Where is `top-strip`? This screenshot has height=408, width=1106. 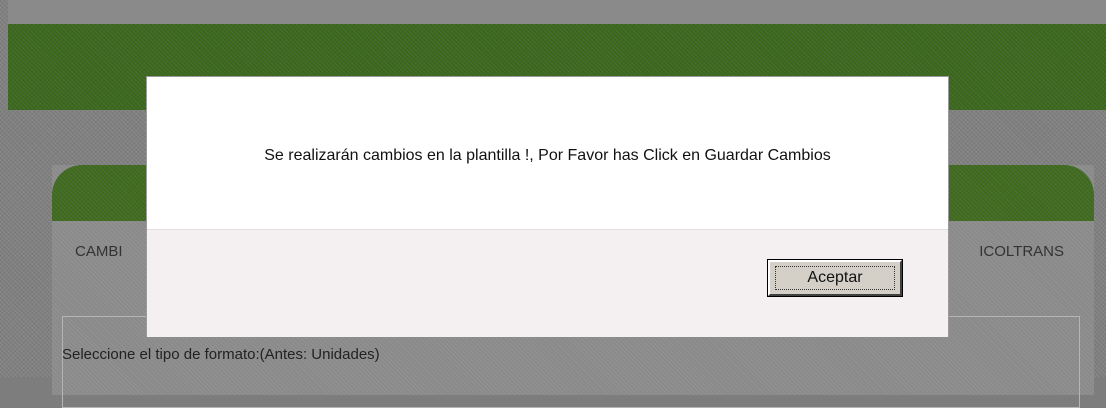 top-strip is located at coordinates (557, 12).